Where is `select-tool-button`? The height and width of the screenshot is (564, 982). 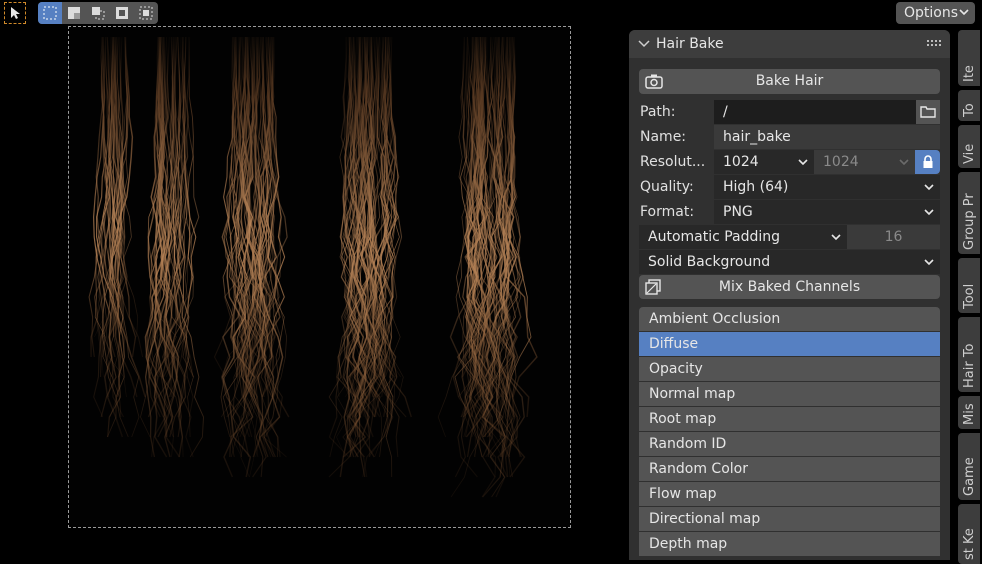
select-tool-button is located at coordinates (15, 13).